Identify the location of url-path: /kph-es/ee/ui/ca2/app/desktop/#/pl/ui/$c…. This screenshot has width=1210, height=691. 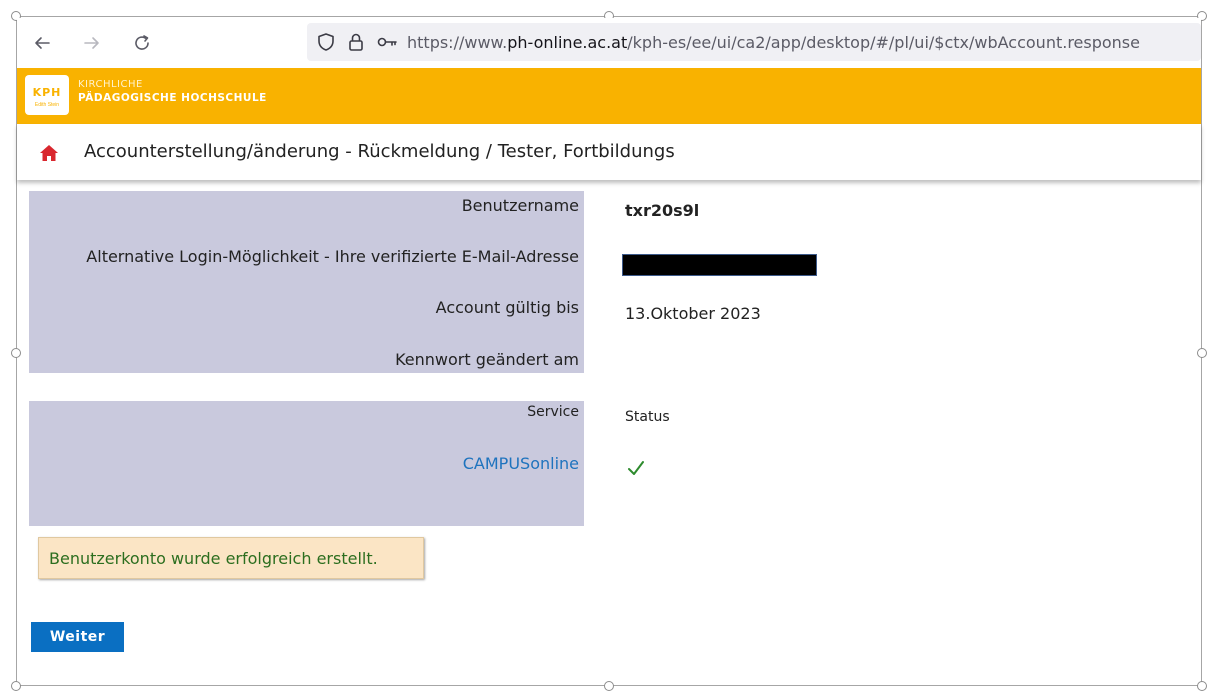
(883, 42).